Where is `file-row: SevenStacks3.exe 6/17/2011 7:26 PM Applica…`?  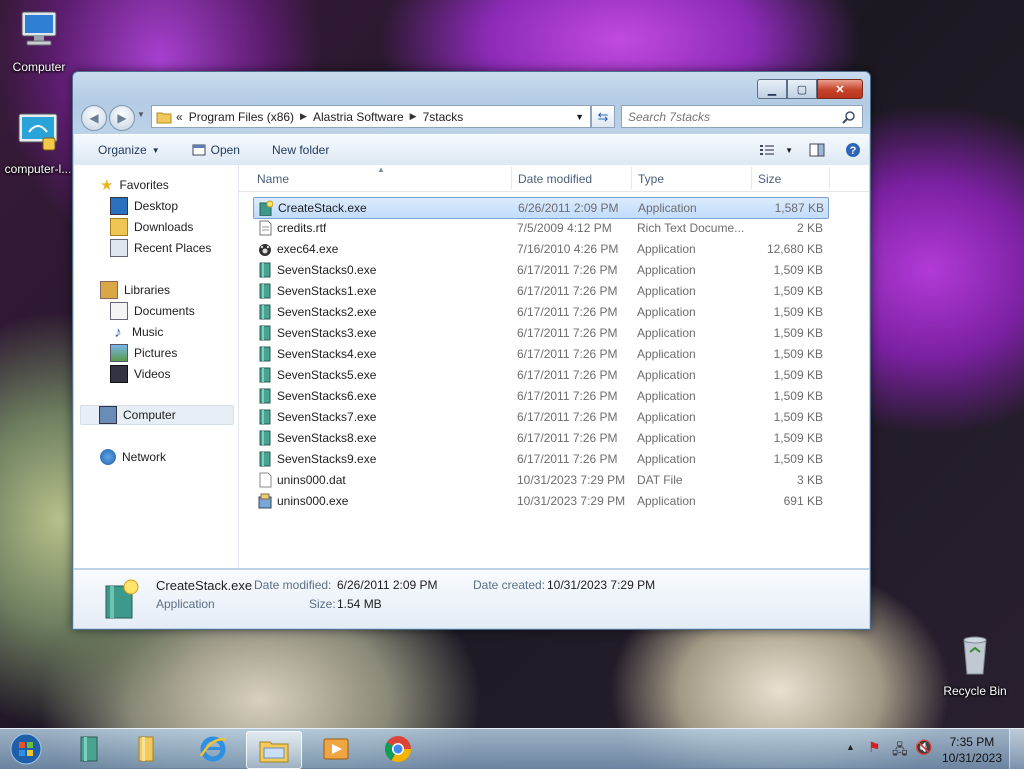 file-row: SevenStacks3.exe 6/17/2011 7:26 PM Applica… is located at coordinates (540, 333).